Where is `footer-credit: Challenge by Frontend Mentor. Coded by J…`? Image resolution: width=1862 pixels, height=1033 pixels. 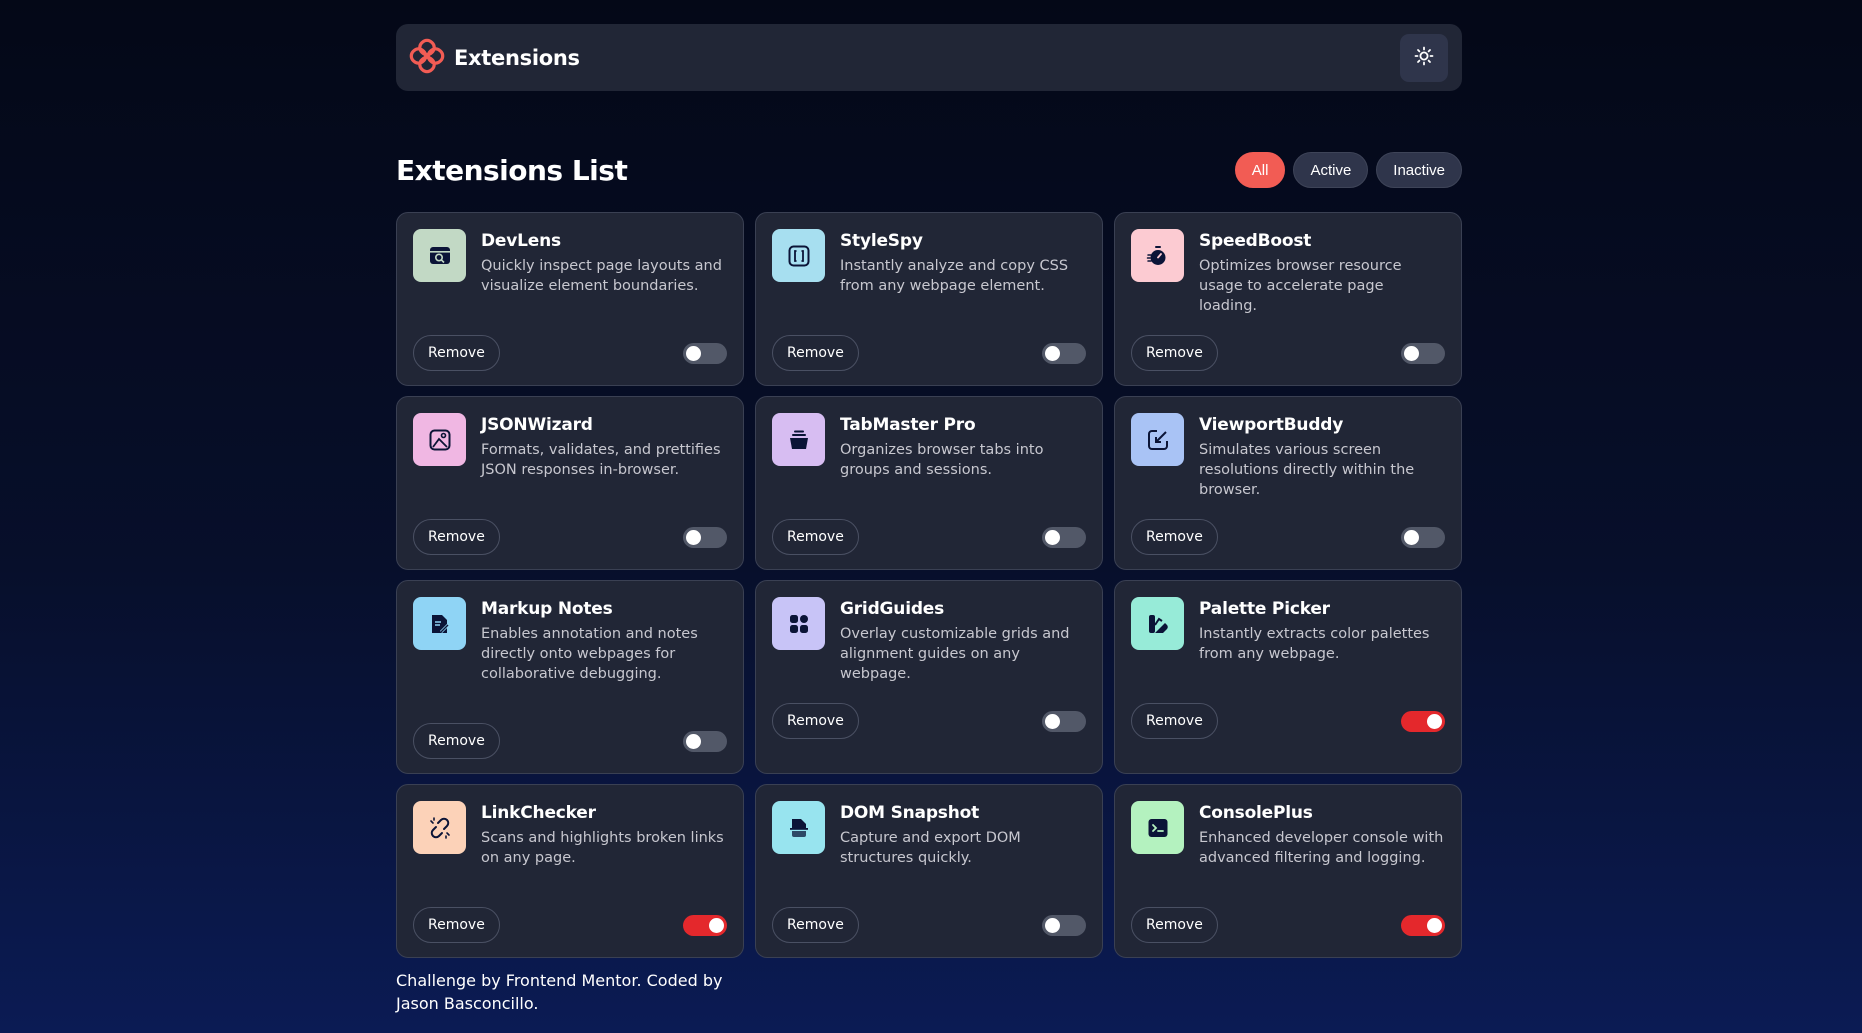
footer-credit: Challenge by Frontend Mentor. Coded by J… is located at coordinates (559, 992).